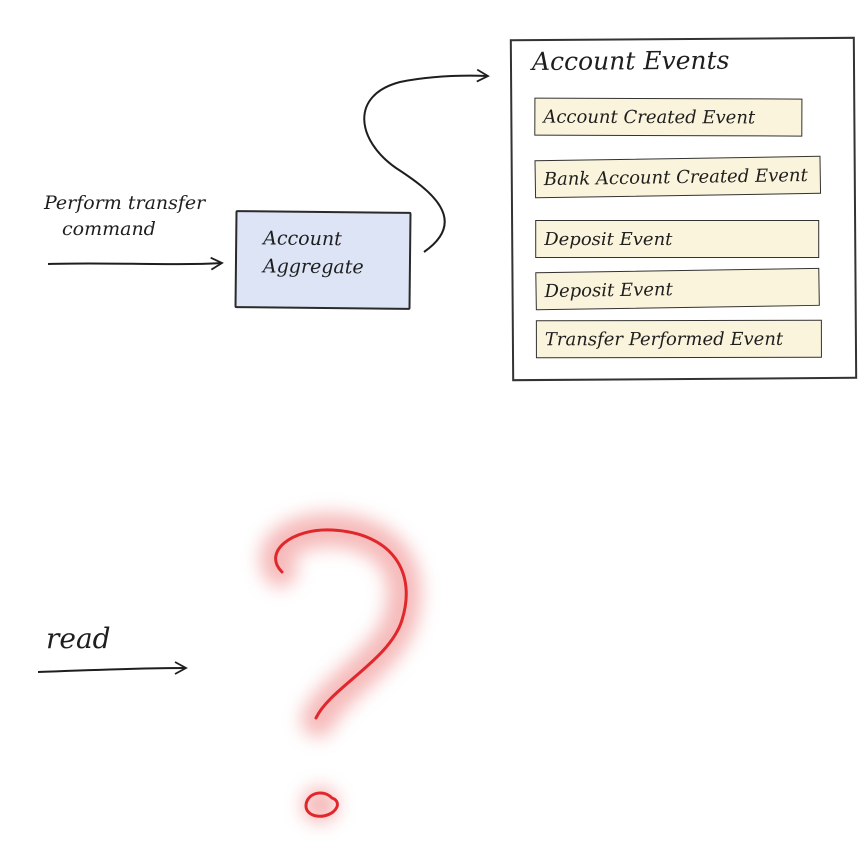 The width and height of the screenshot is (865, 842). Describe the element at coordinates (124, 216) in the screenshot. I see `perform-transfer-command-label: Perform transfer command` at that location.